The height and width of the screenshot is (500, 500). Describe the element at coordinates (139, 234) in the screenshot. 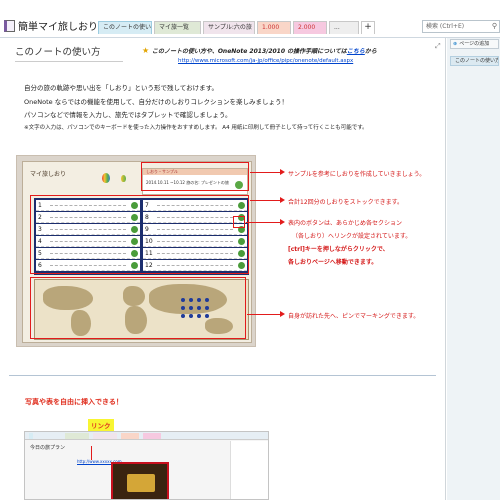

I see `highlight-box-grid` at that location.